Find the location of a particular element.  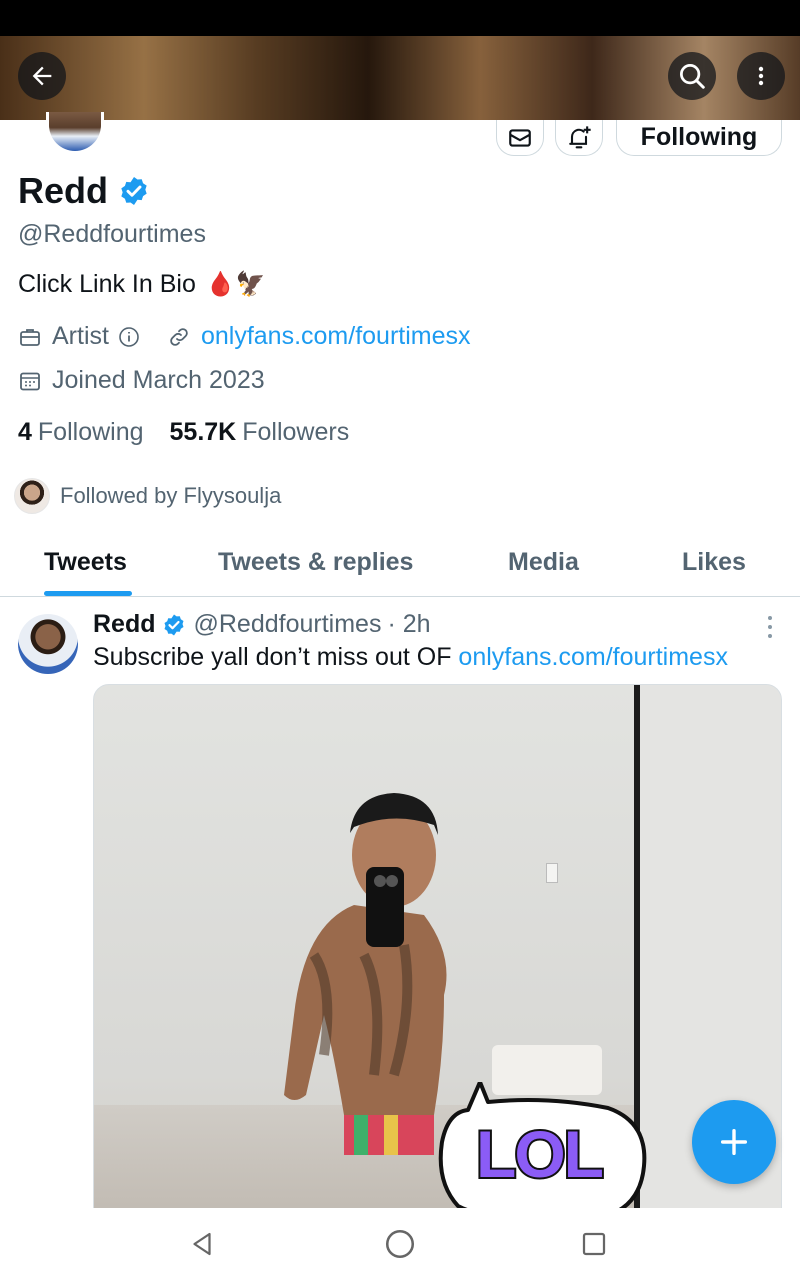

tweet-link: onlyfans.com/fourtimesx is located at coordinates (593, 657).